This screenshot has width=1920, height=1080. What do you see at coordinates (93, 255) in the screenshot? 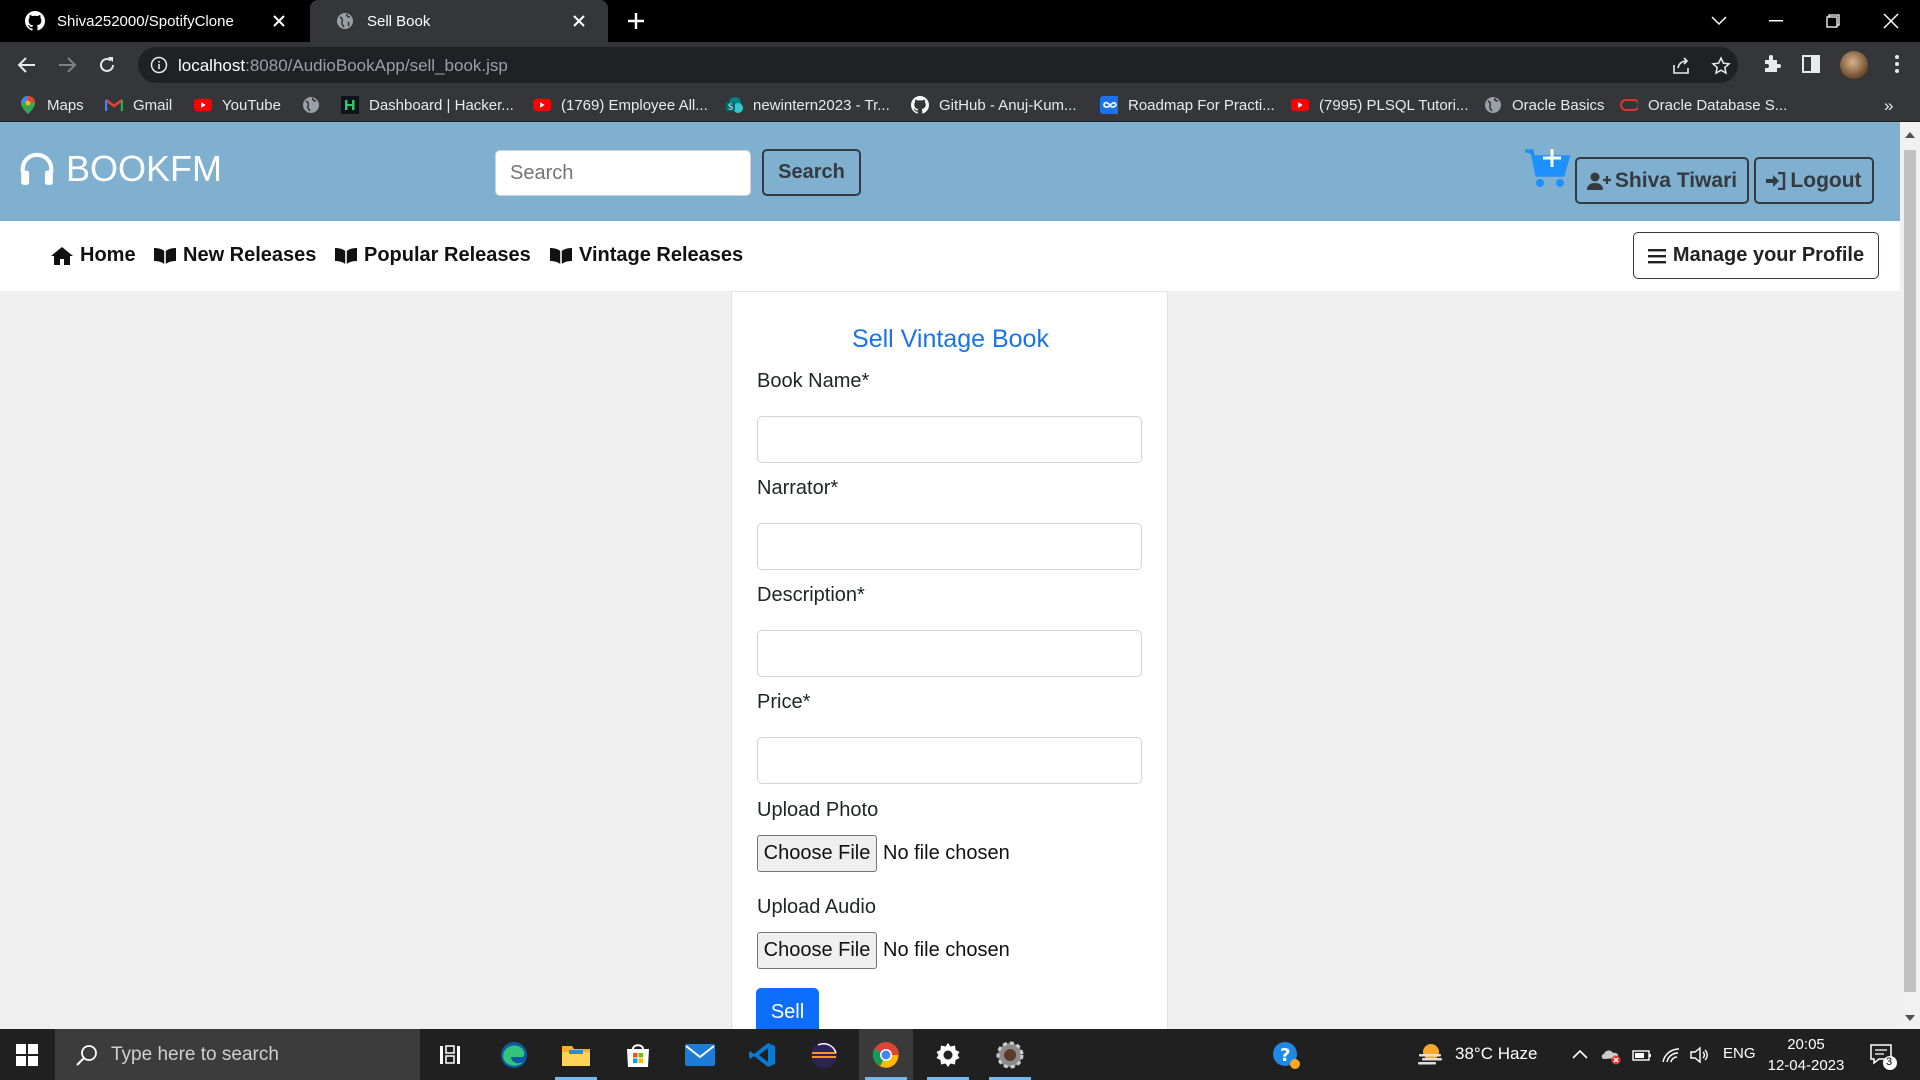
I see `nav-home: Home` at bounding box center [93, 255].